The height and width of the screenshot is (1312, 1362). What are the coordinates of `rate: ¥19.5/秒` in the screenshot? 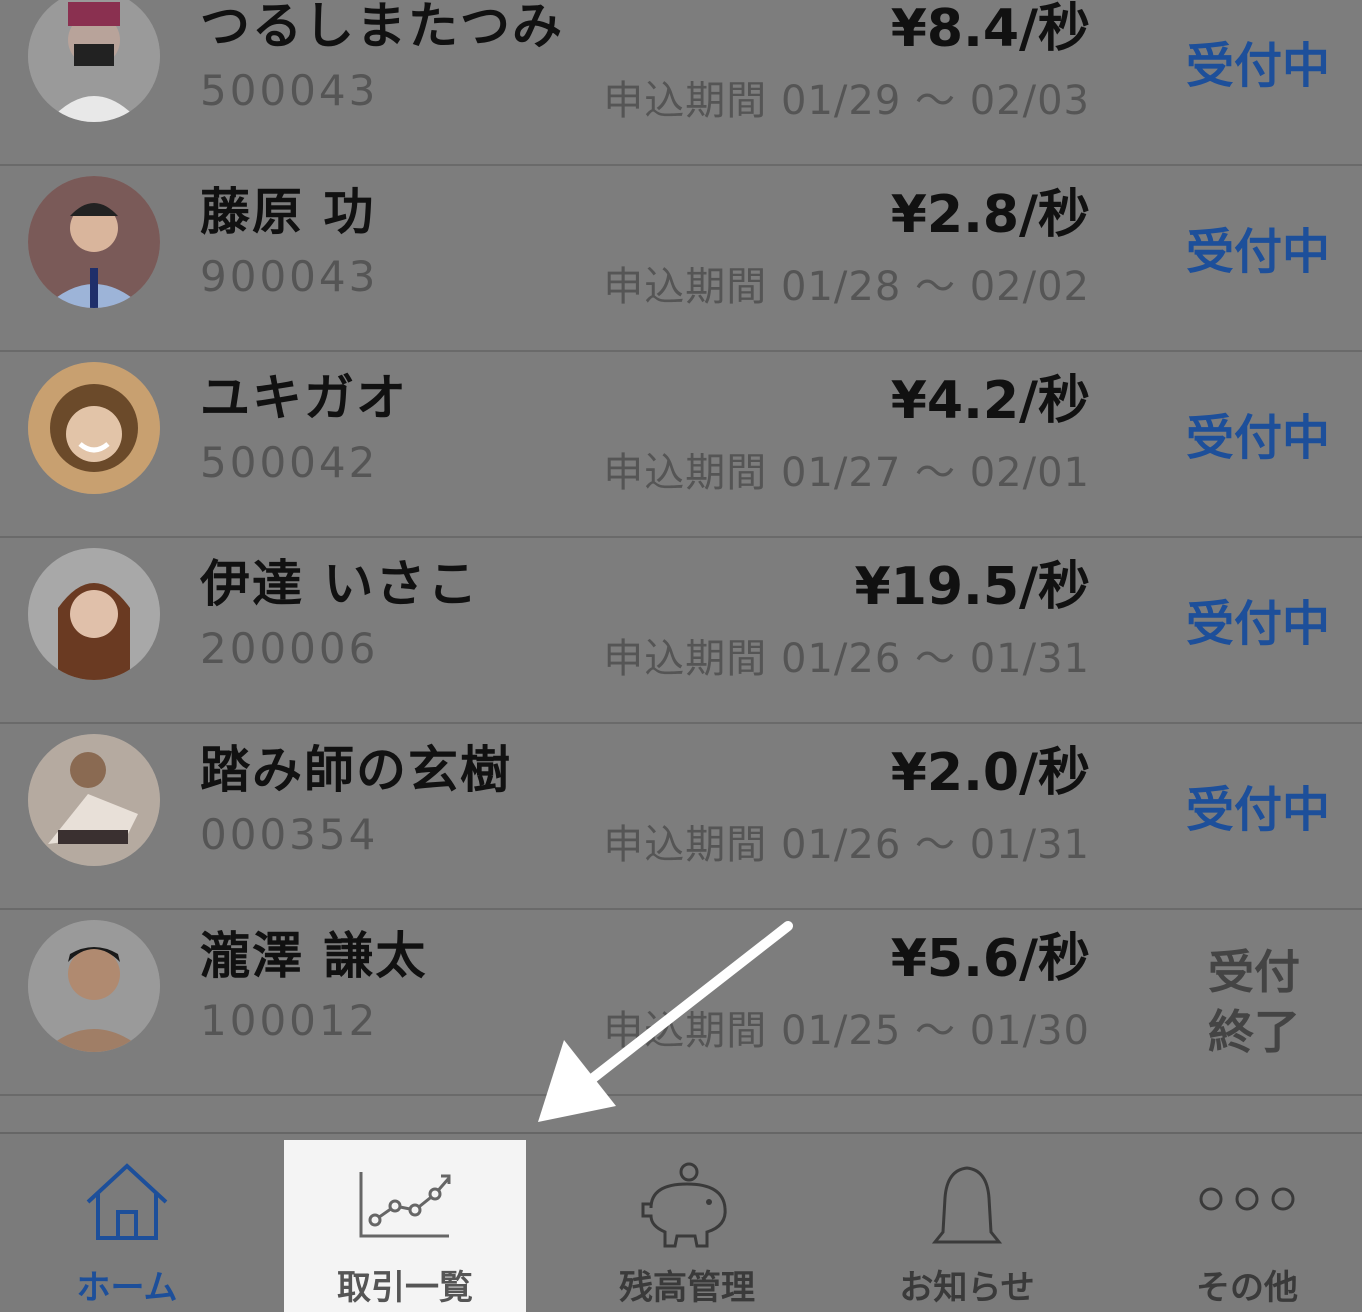 It's located at (972, 587).